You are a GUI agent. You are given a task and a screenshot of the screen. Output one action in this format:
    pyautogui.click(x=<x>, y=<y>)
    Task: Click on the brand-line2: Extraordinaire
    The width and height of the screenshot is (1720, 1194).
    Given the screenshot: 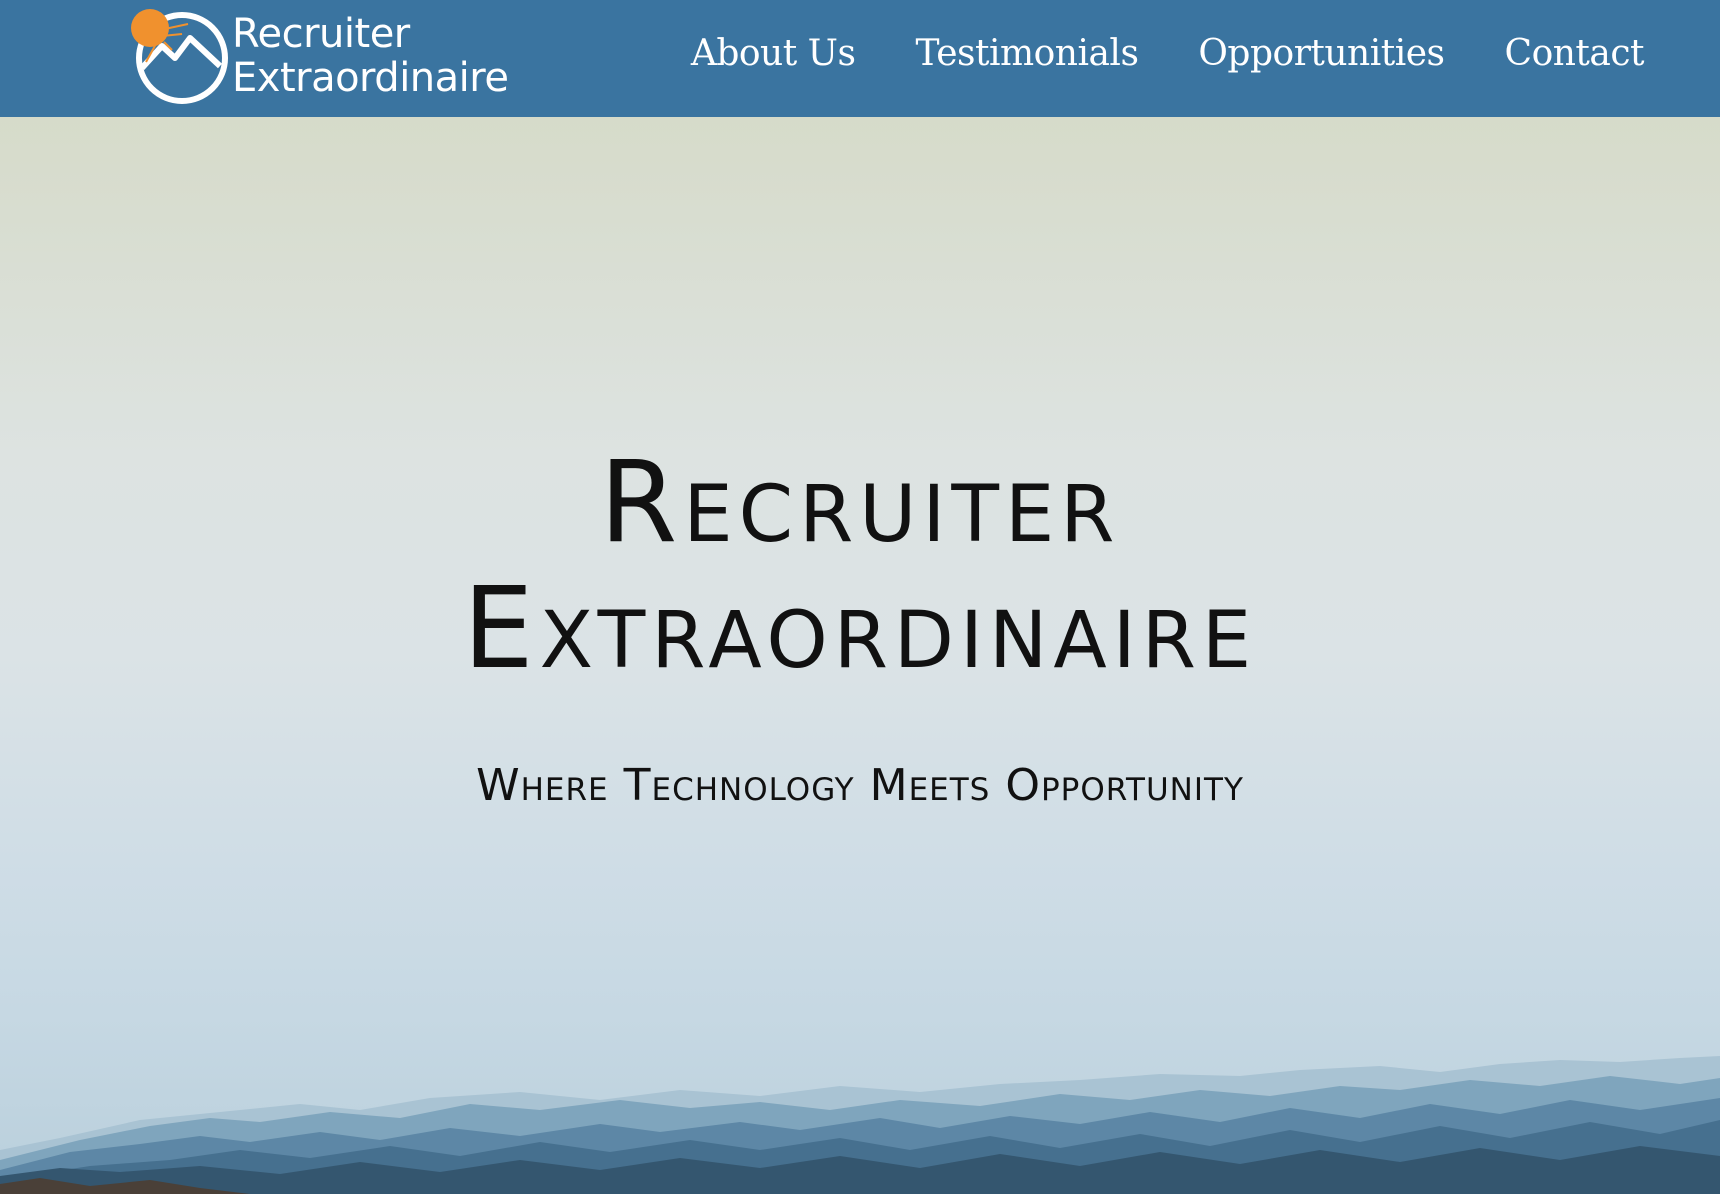 What is the action you would take?
    pyautogui.click(x=370, y=78)
    